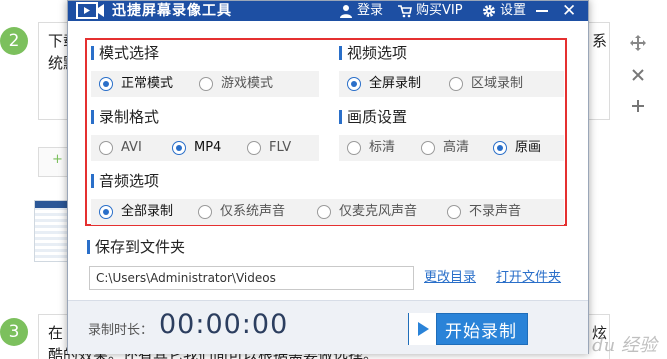 The image size is (667, 359). I want to click on duration-timer: 00:00:00, so click(224, 324).